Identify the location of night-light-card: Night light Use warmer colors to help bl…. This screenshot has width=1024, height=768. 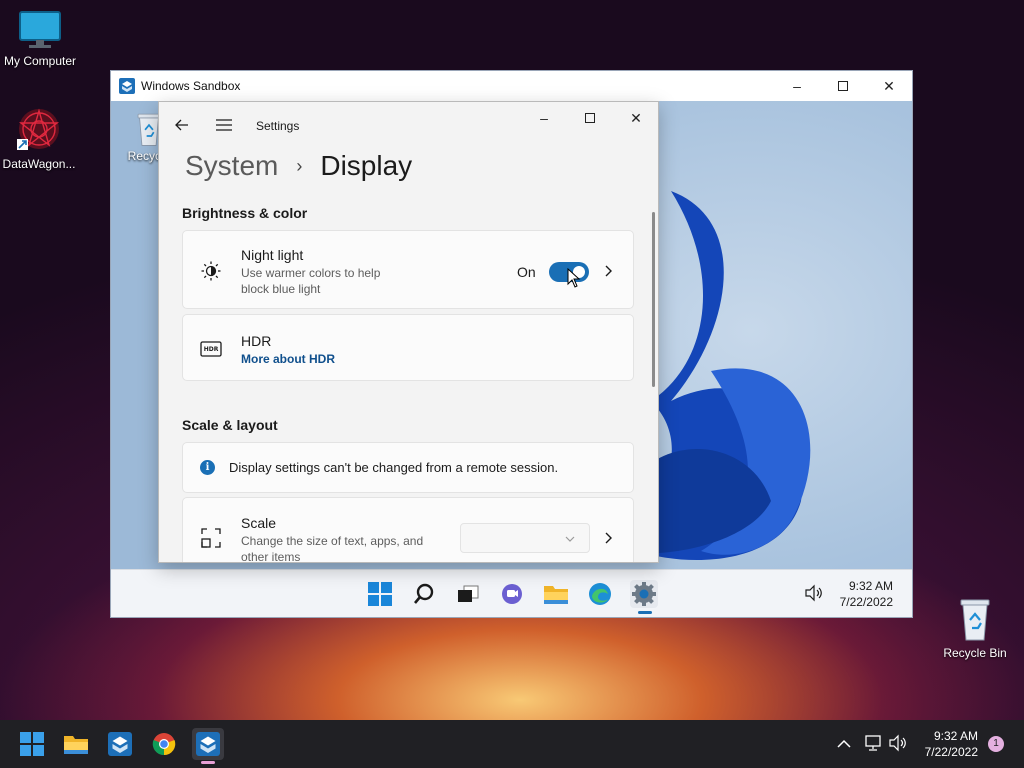
(408, 269).